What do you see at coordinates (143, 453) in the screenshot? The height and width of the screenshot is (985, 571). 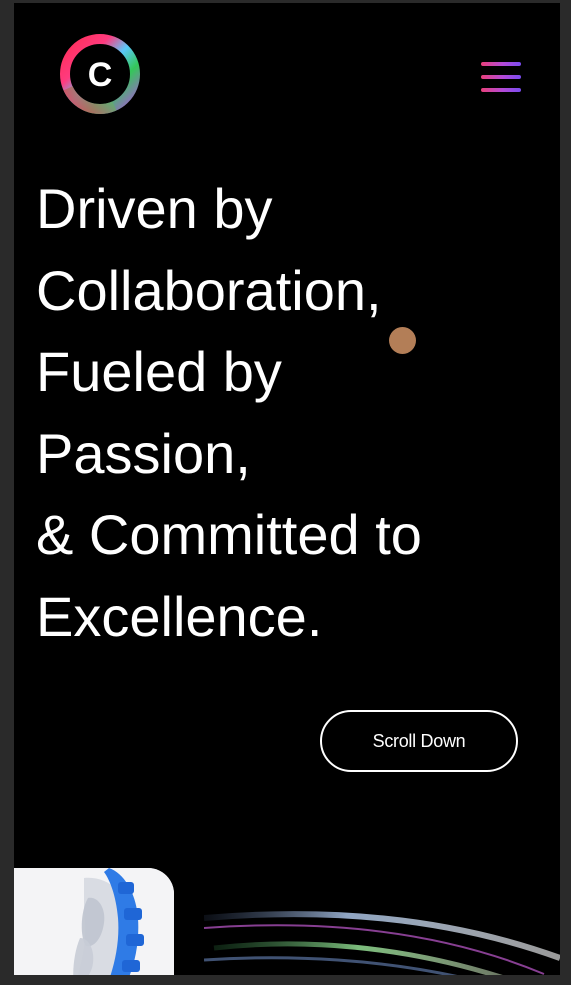 I see `headline-line: Passion,` at bounding box center [143, 453].